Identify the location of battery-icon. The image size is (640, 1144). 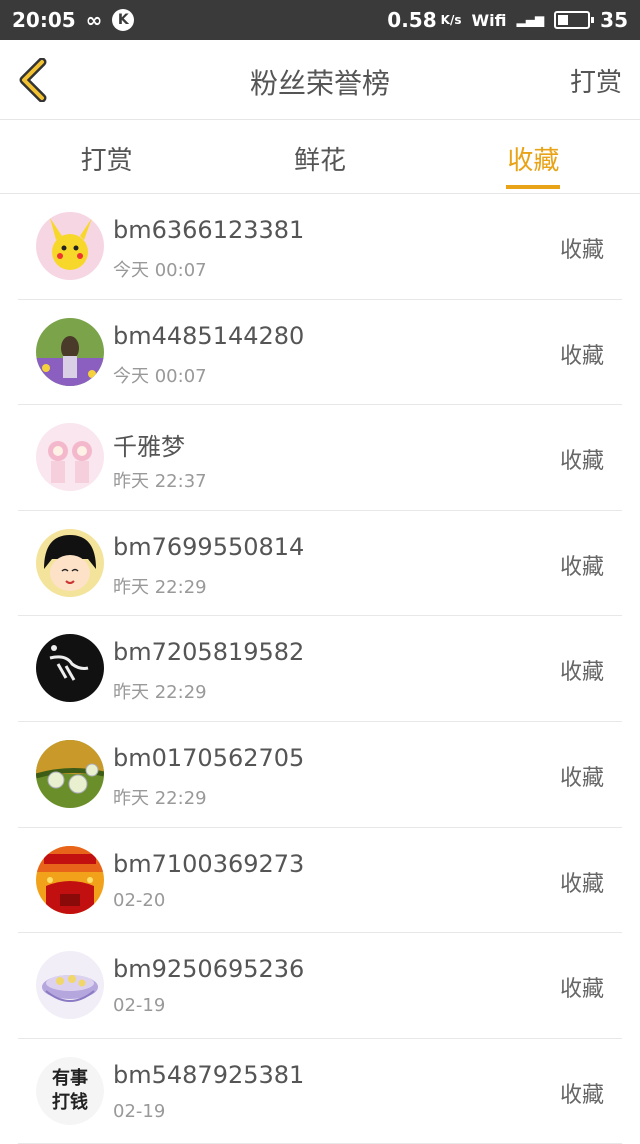
(574, 20).